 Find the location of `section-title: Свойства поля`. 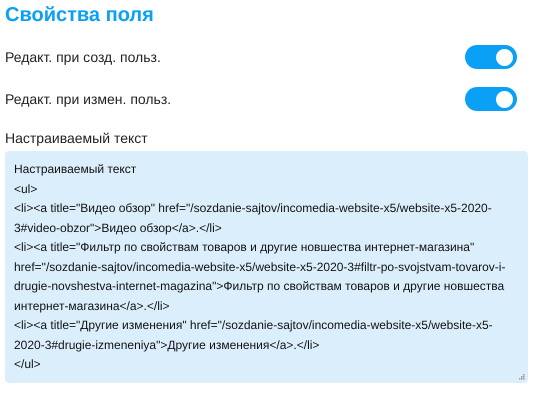

section-title: Свойства поля is located at coordinates (79, 15).